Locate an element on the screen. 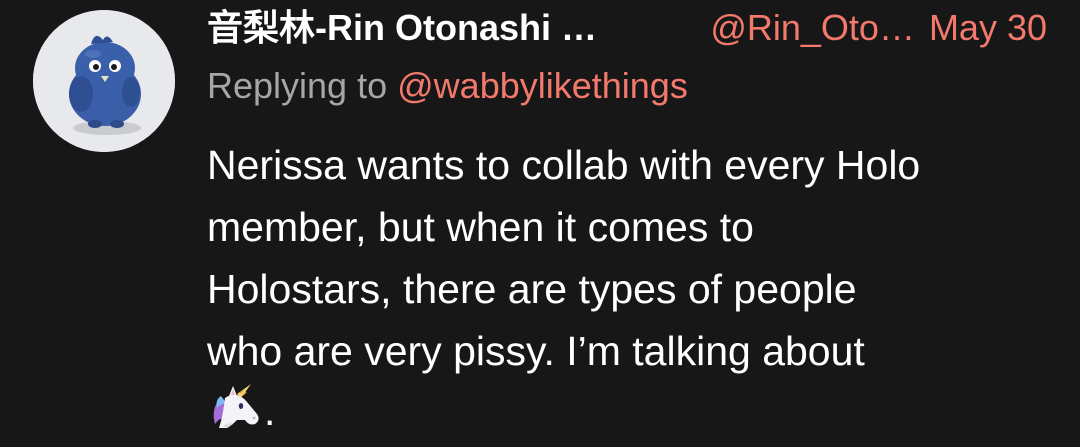 The image size is (1080, 447). tweet-text-line: who are very pissy. I’m talking about is located at coordinates (536, 351).